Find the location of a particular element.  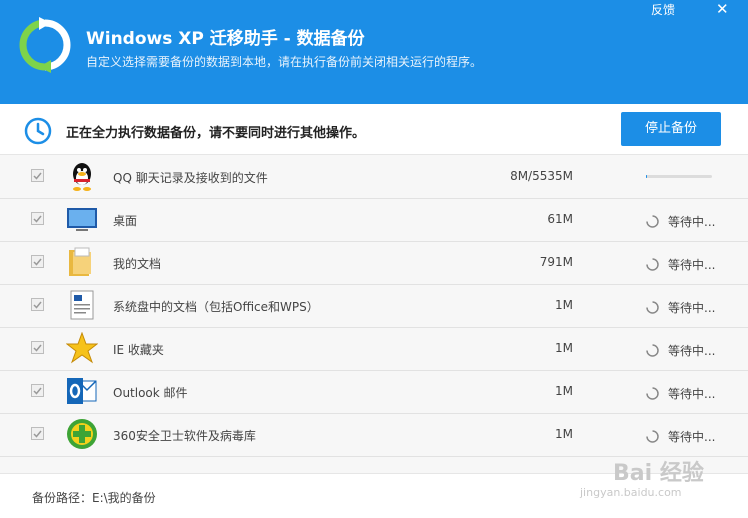

watermark-url: jingyan.baidu.com is located at coordinates (631, 492).